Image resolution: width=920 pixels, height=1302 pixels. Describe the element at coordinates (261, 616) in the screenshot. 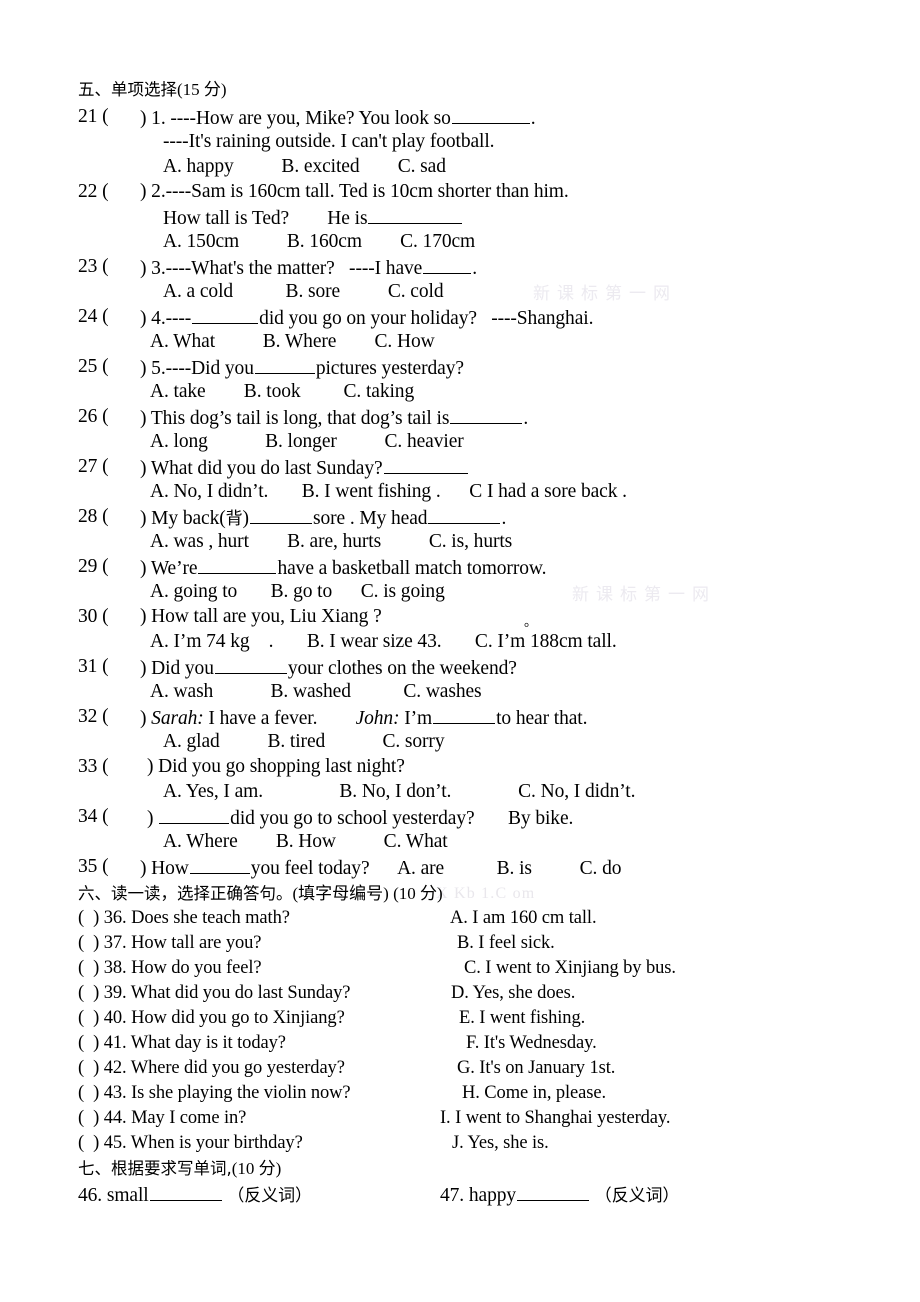

I see `question-30-stem: ) How tall are you, Liu Xiang ?` at that location.